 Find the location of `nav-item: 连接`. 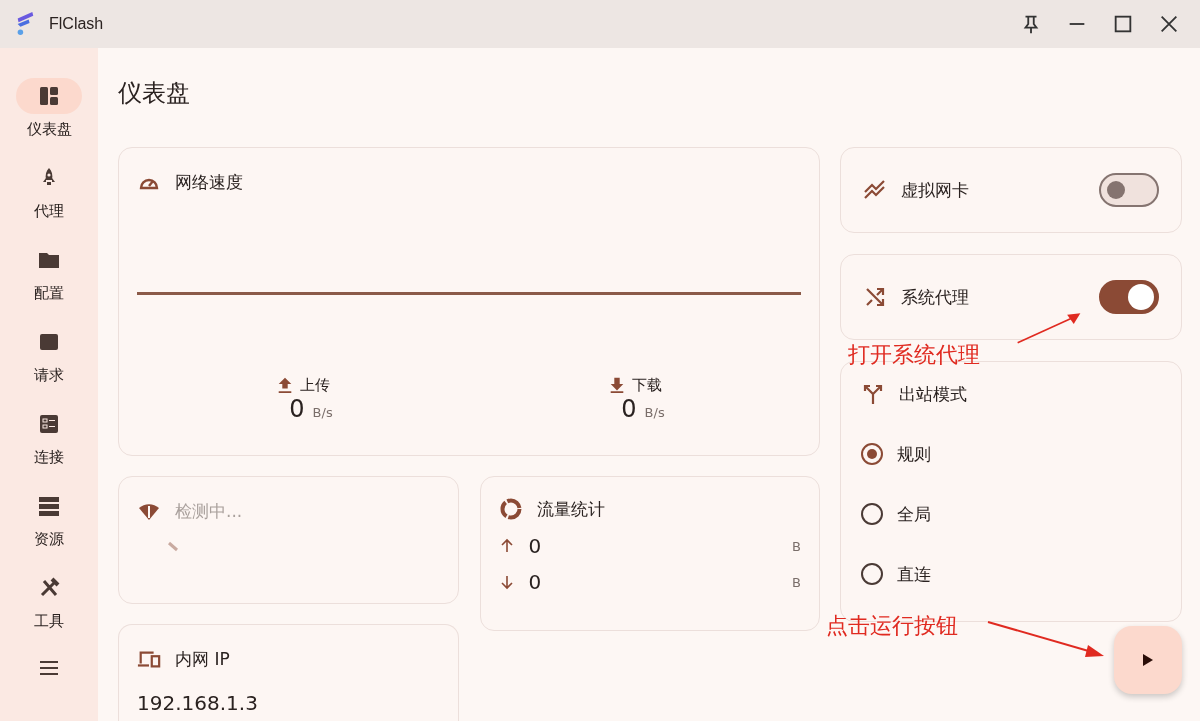

nav-item: 连接 is located at coordinates (49, 447).